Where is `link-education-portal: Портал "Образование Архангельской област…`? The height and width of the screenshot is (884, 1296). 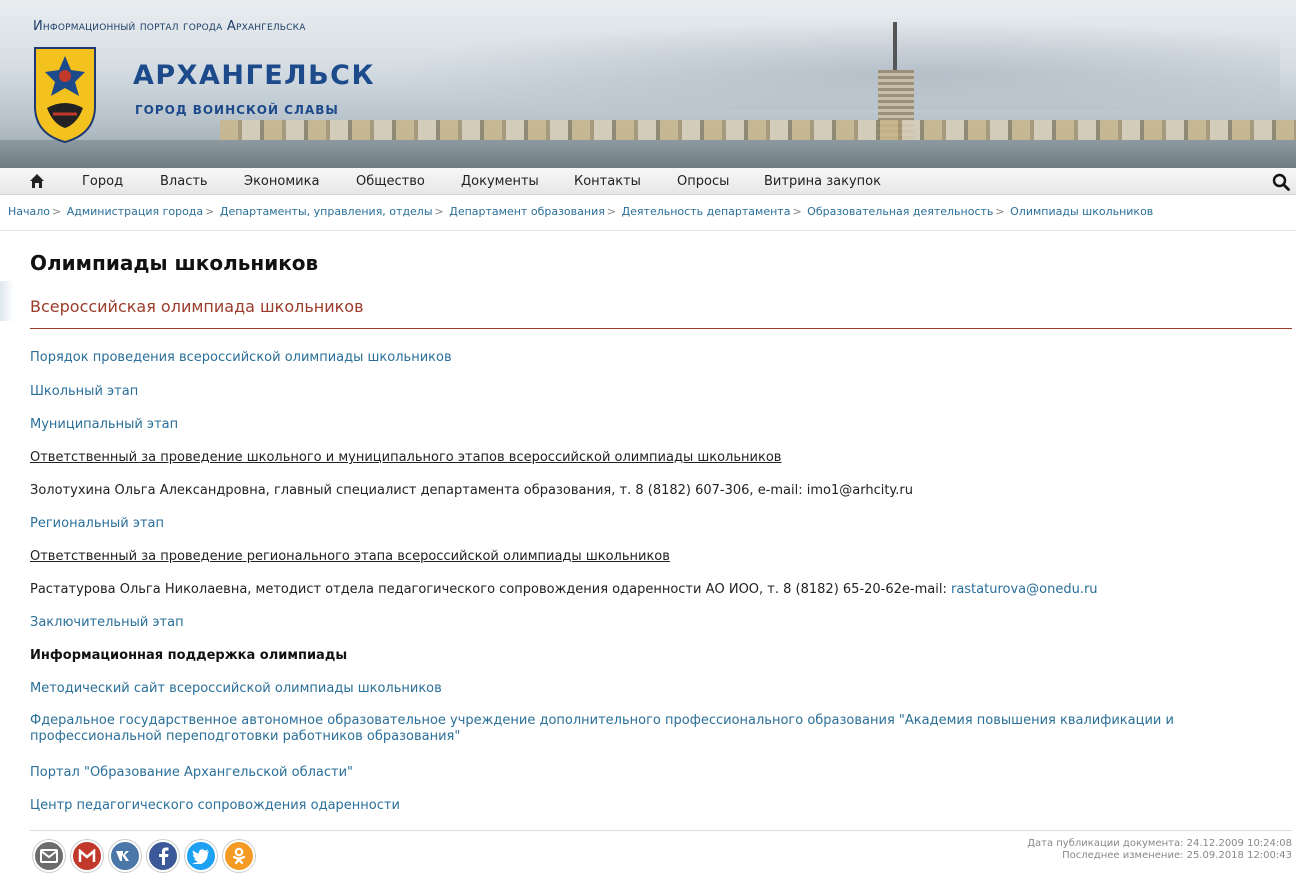 link-education-portal: Портал "Образование Архангельской област… is located at coordinates (191, 772).